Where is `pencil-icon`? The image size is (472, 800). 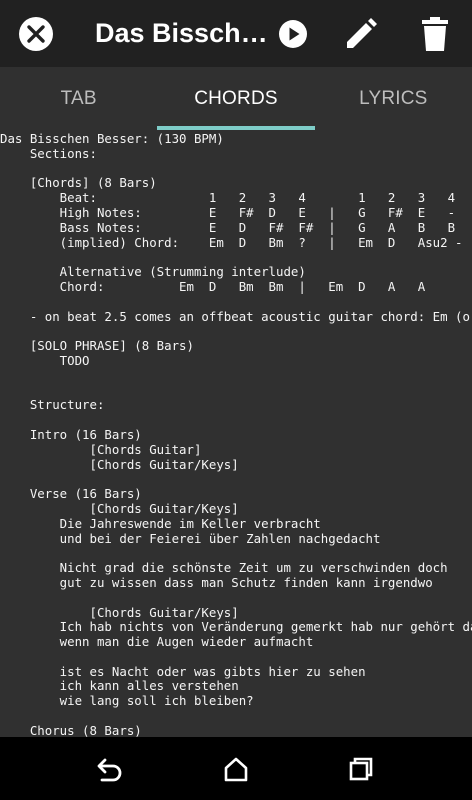 pencil-icon is located at coordinates (362, 32).